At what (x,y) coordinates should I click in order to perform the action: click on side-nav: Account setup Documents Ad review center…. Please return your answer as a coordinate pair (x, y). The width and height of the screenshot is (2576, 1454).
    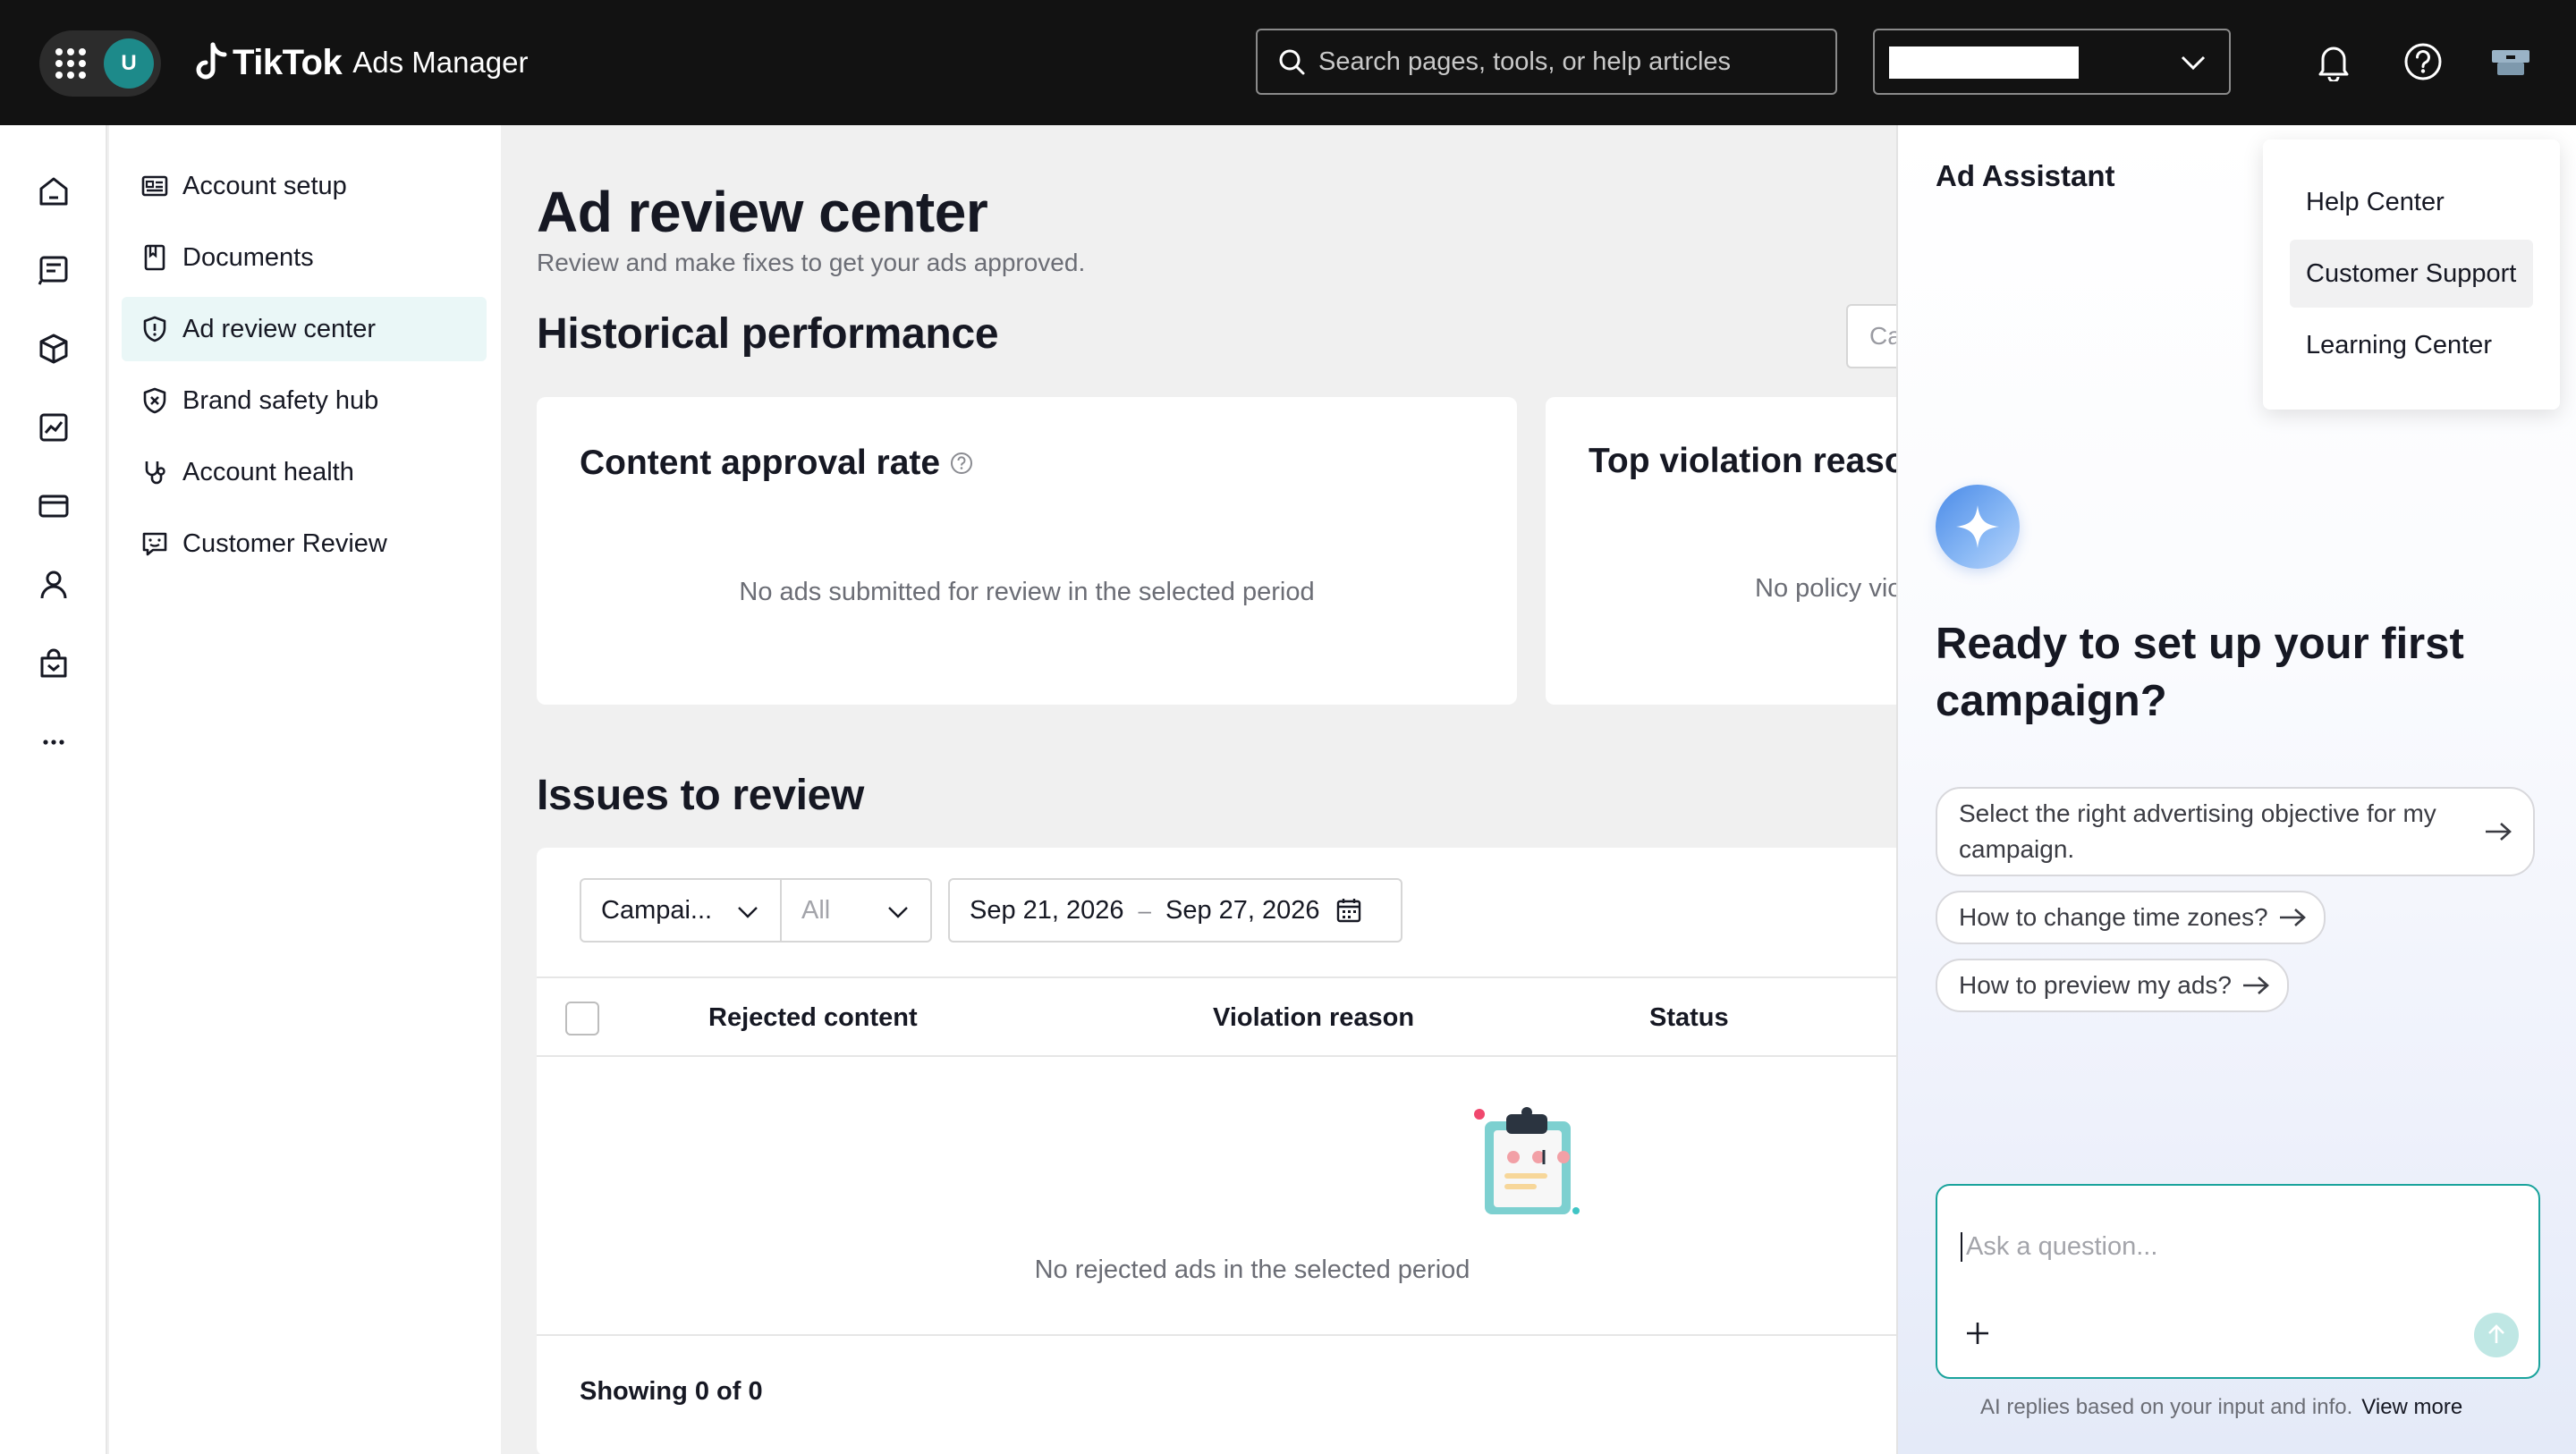
    Looking at the image, I should click on (305, 789).